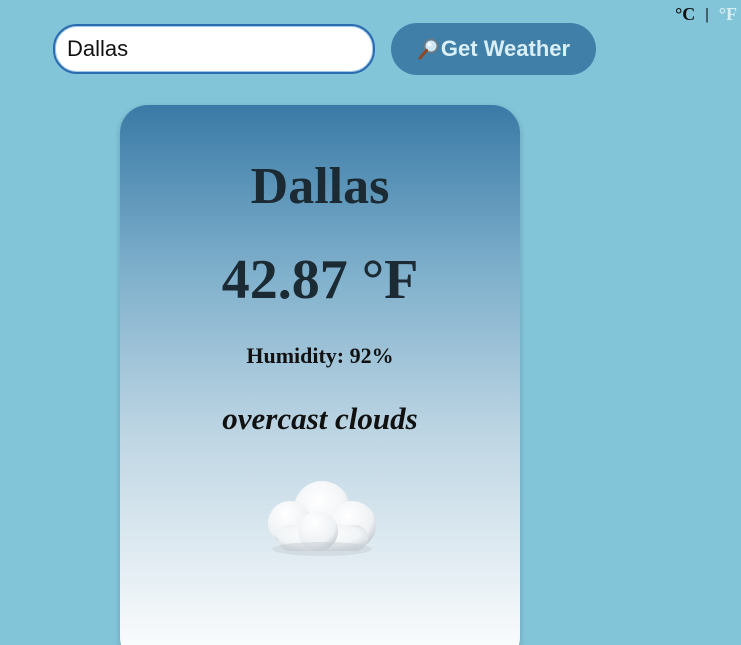 Image resolution: width=741 pixels, height=645 pixels. Describe the element at coordinates (728, 14) in the screenshot. I see `fahrenheit-toggle: °F` at that location.